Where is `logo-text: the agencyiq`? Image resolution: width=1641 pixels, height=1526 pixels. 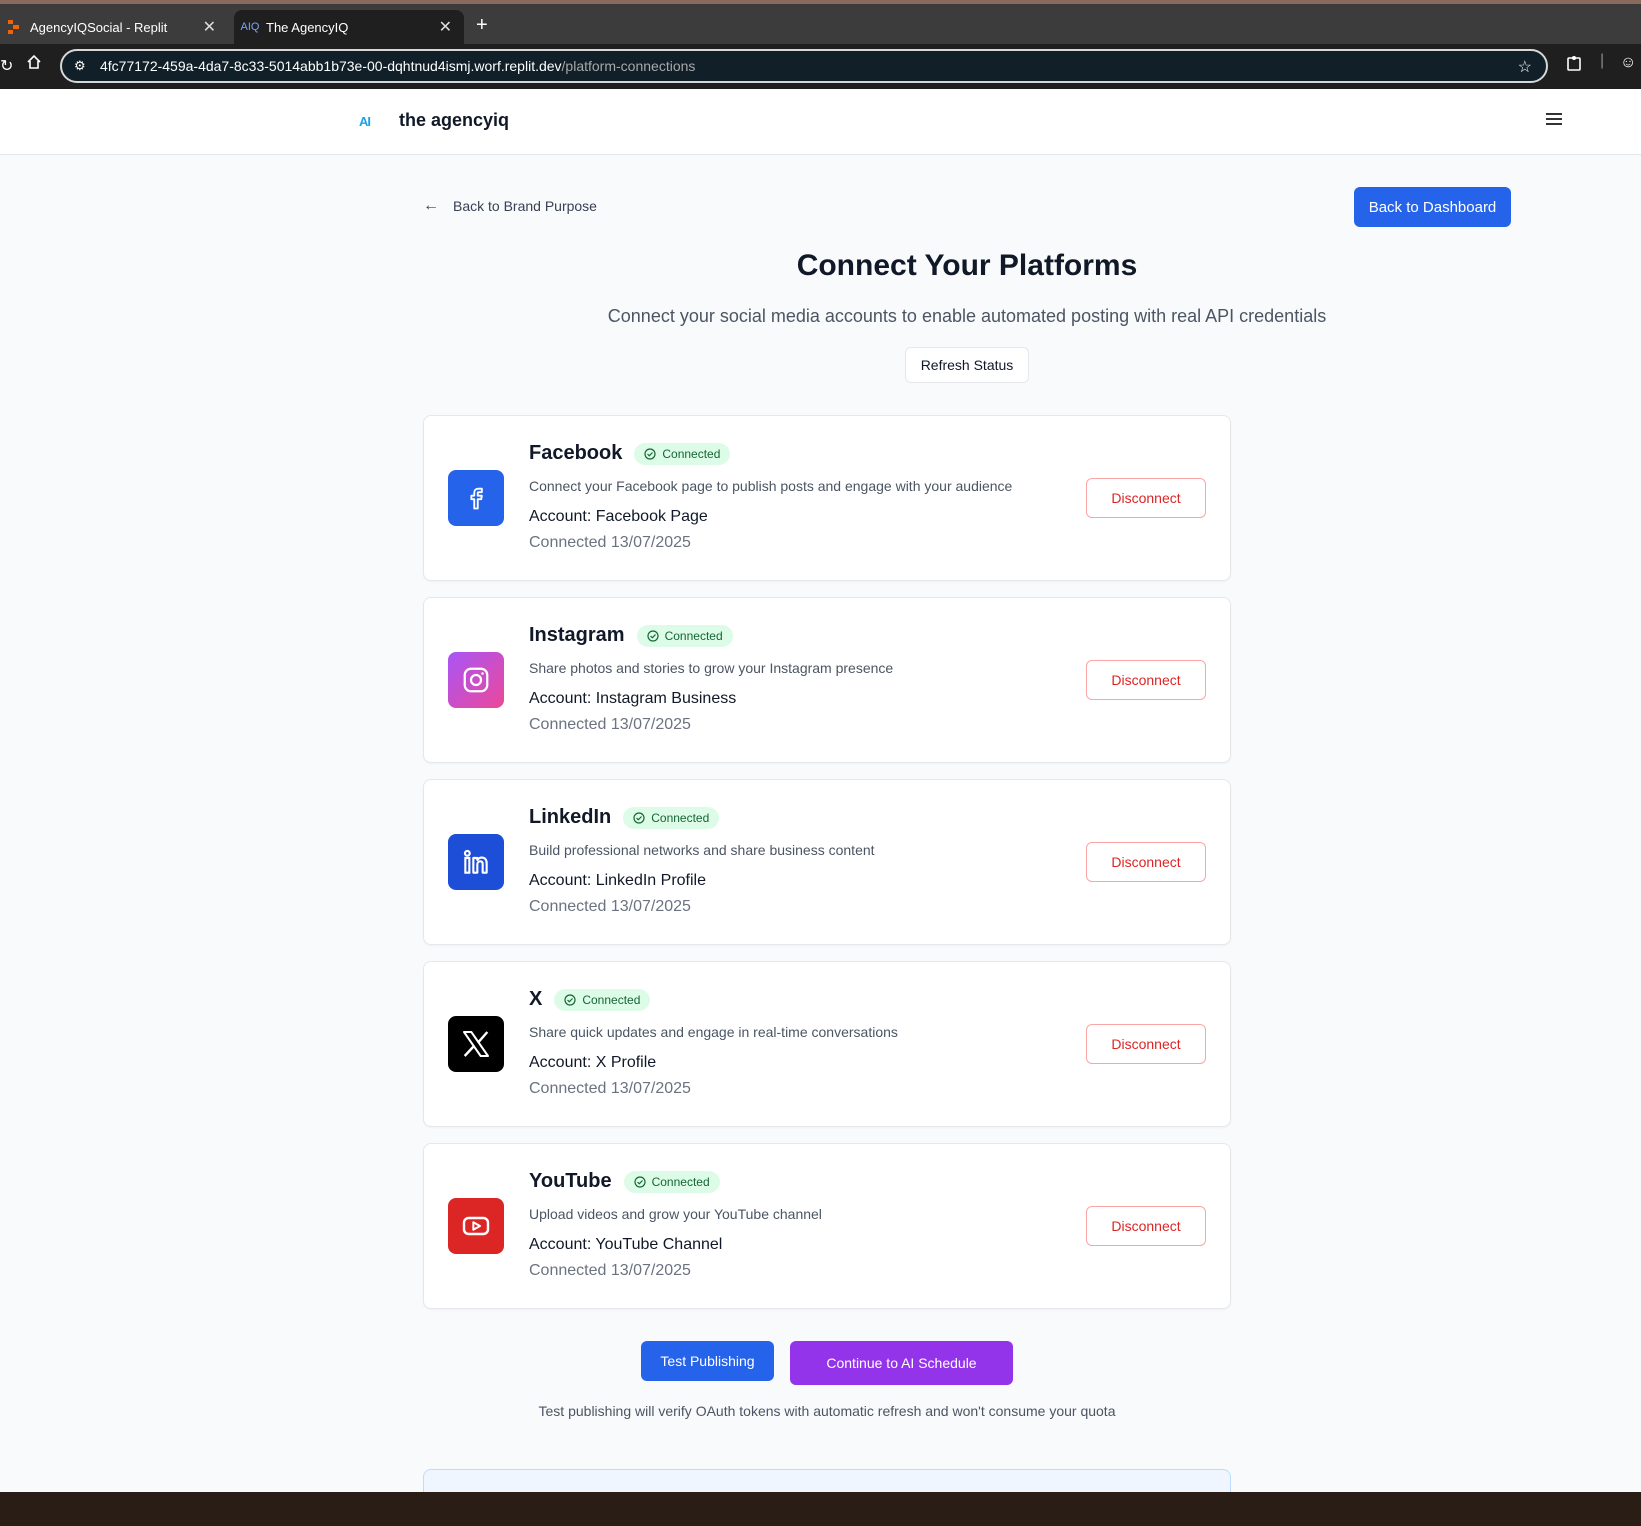 logo-text: the agencyiq is located at coordinates (454, 120).